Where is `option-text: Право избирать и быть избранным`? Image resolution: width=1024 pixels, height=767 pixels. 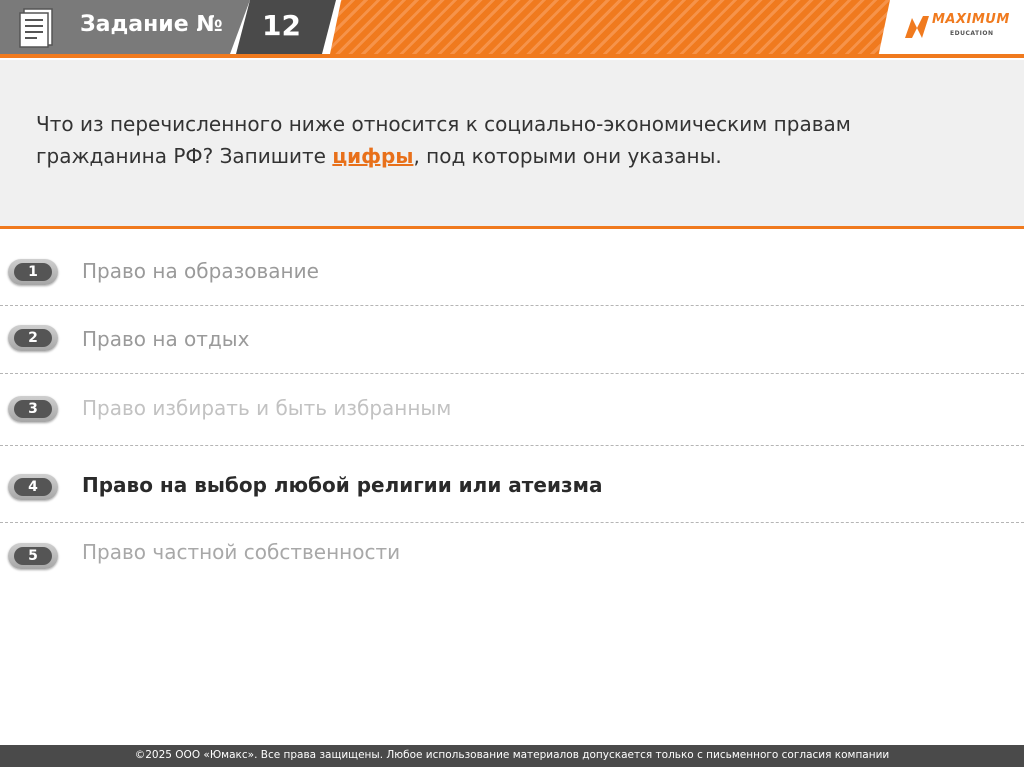
option-text: Право избирать и быть избранным is located at coordinates (267, 408).